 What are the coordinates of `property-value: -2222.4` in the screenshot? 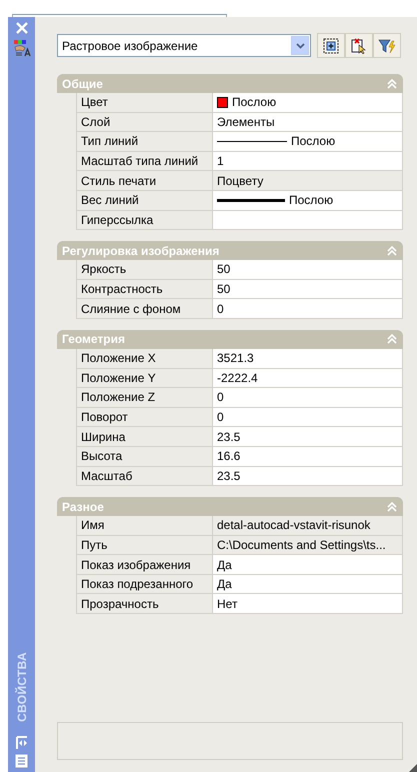 It's located at (237, 377).